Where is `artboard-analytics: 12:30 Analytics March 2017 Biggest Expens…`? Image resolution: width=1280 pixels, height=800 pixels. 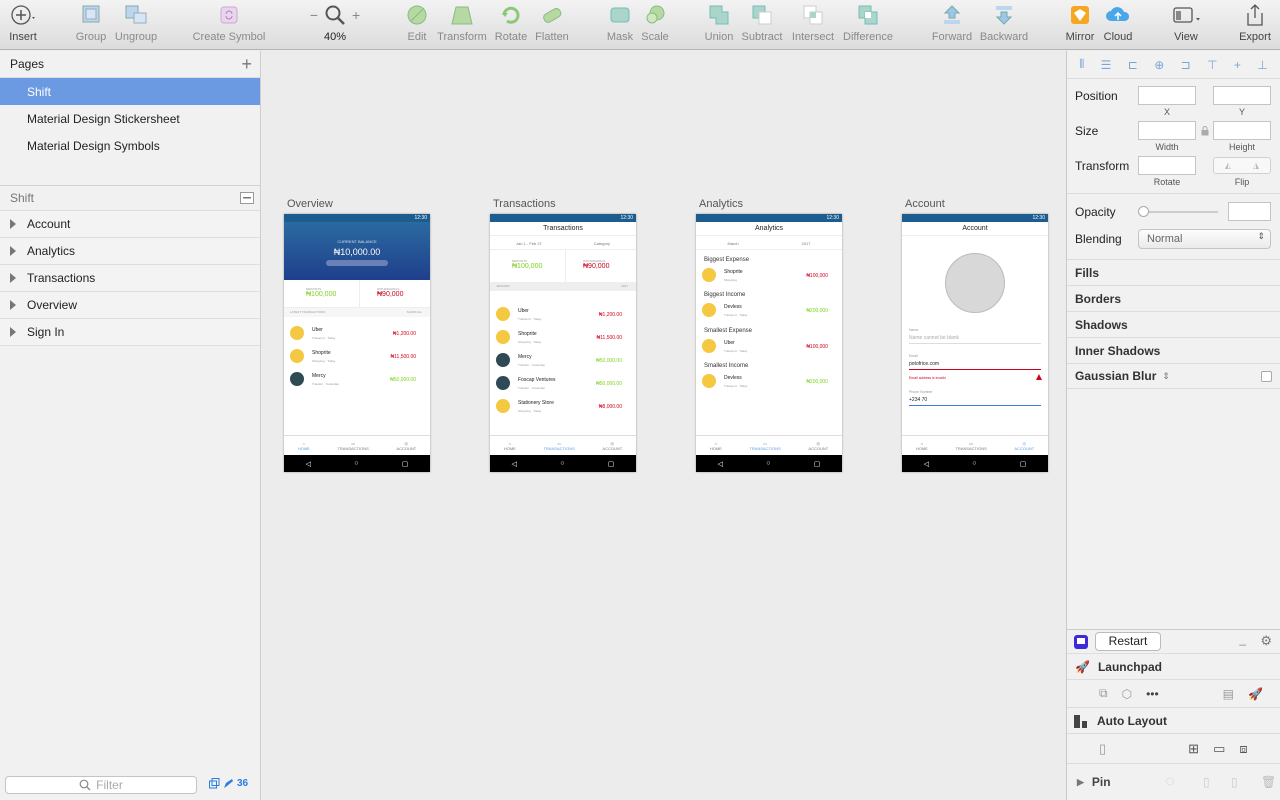 artboard-analytics: 12:30 Analytics March 2017 Biggest Expens… is located at coordinates (769, 343).